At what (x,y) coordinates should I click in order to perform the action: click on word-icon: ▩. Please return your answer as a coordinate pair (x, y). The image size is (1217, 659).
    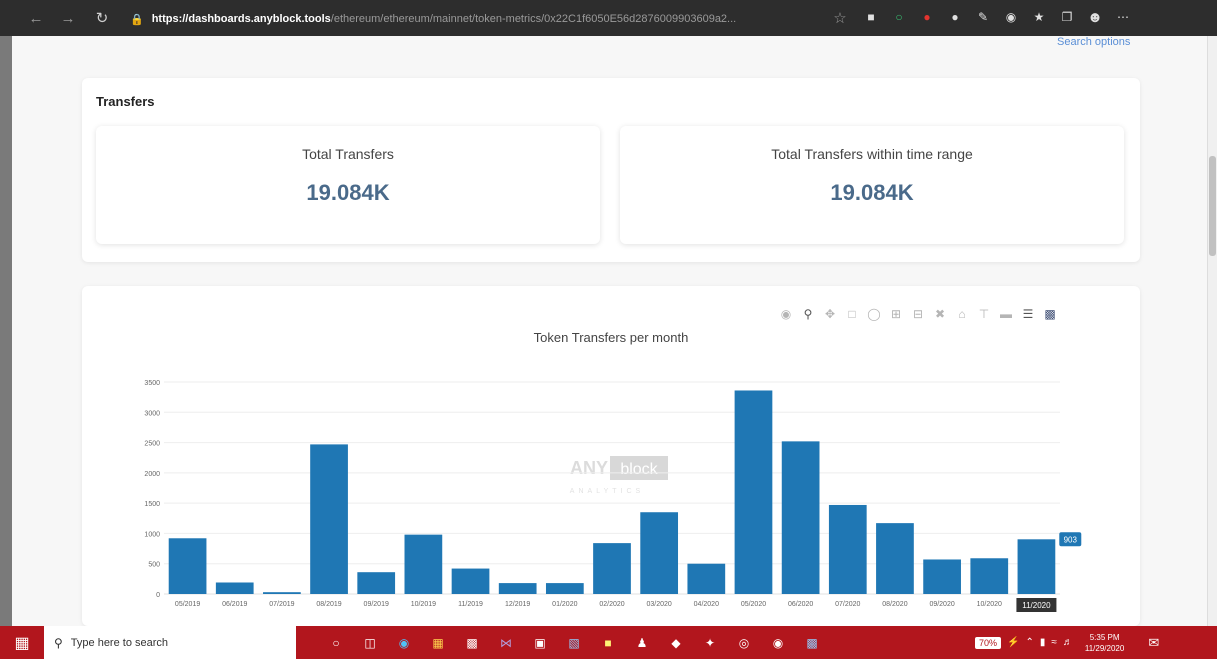
    Looking at the image, I should click on (812, 643).